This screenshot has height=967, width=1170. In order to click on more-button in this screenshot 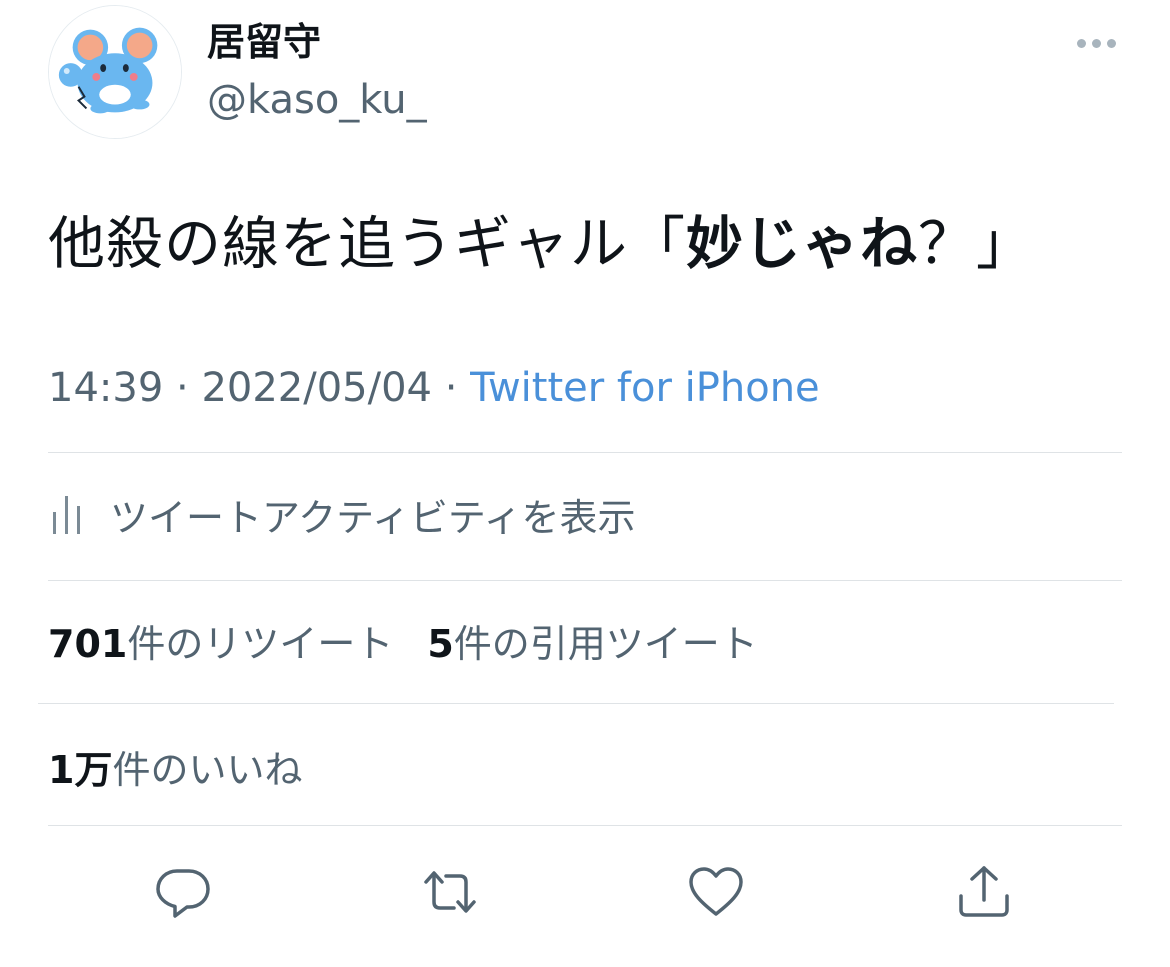, I will do `click(1096, 43)`.